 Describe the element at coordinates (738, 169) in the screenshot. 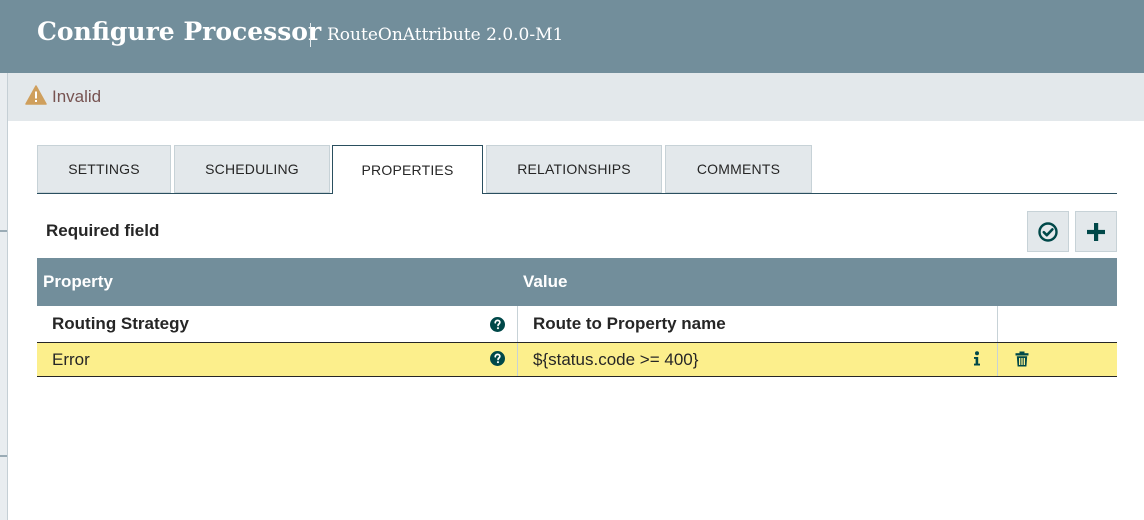

I see `tab-comments: COMMENTS` at that location.